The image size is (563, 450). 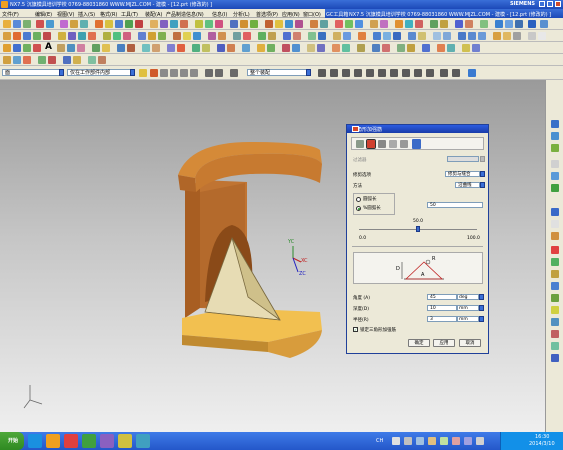 I want to click on existing-point-icon, so click(x=234, y=73).